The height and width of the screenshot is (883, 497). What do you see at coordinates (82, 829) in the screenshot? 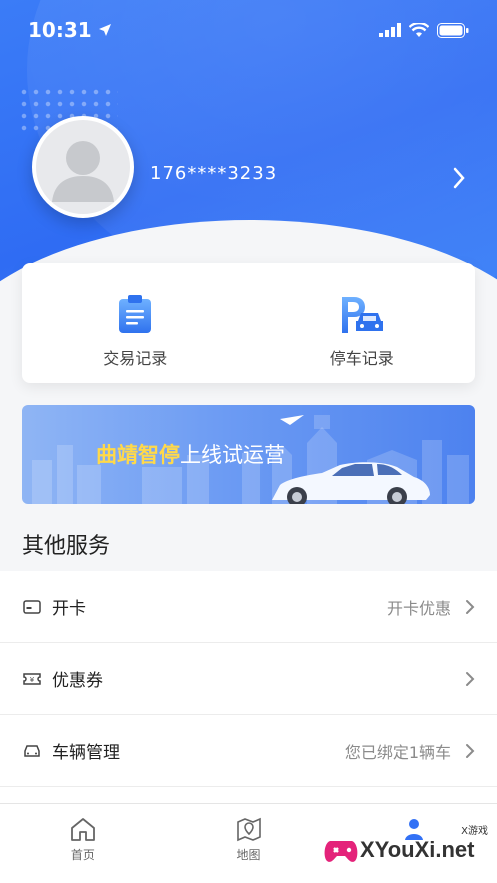
I see `home-icon` at bounding box center [82, 829].